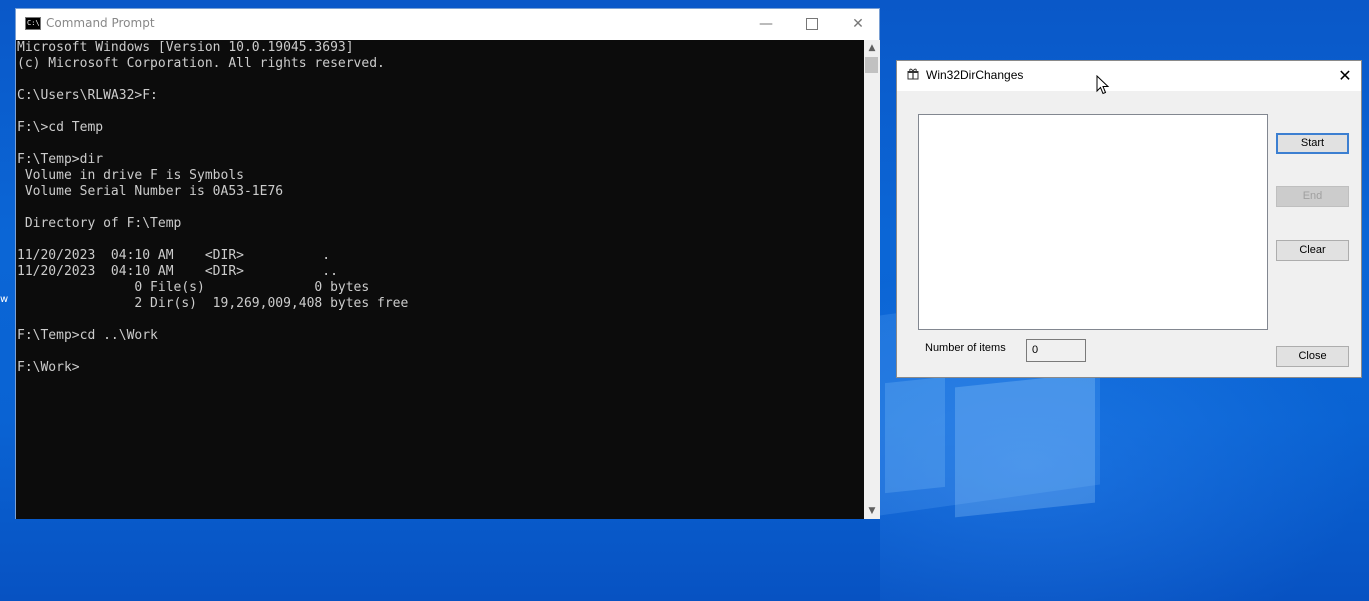  What do you see at coordinates (99, 223) in the screenshot?
I see `console-line: Directory of F:\Temp` at bounding box center [99, 223].